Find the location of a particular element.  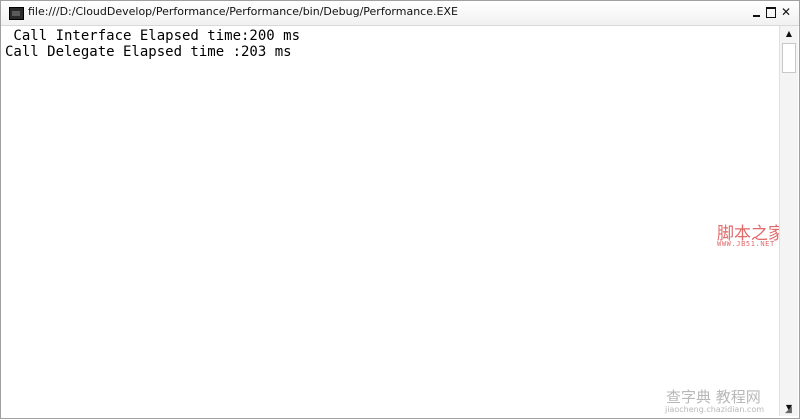

minimize-icon is located at coordinates (756, 16).